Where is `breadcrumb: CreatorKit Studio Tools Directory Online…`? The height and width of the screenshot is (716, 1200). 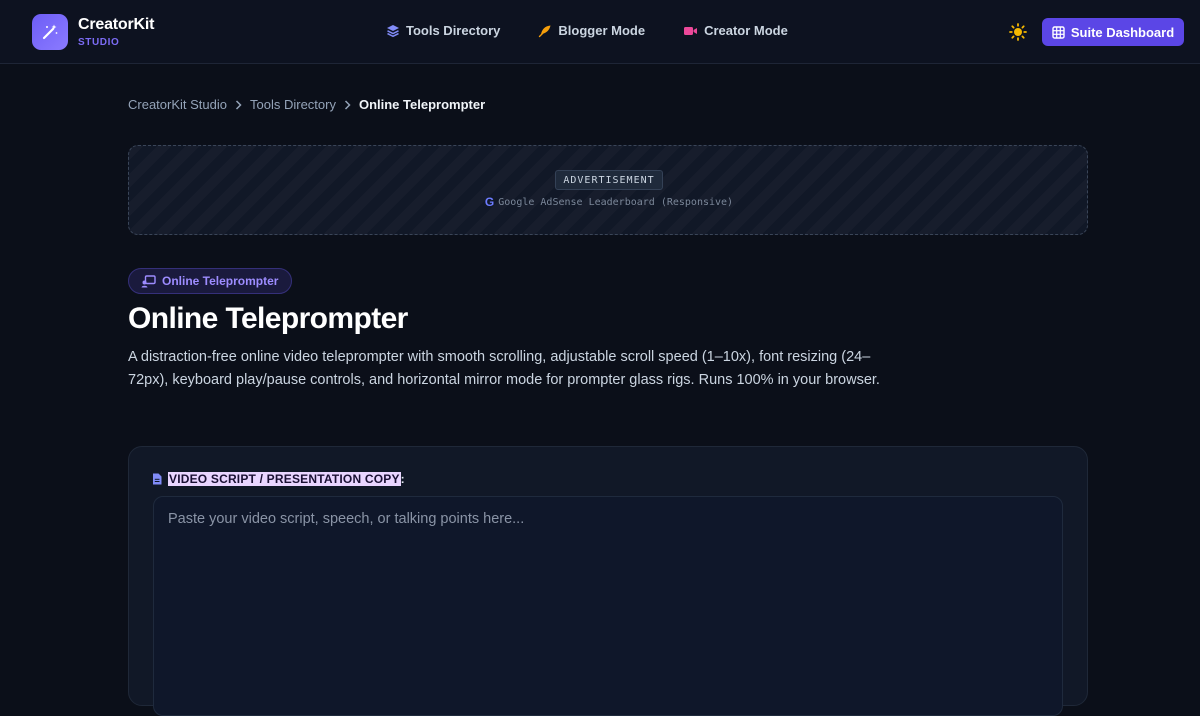
breadcrumb: CreatorKit Studio Tools Directory Online… is located at coordinates (306, 104).